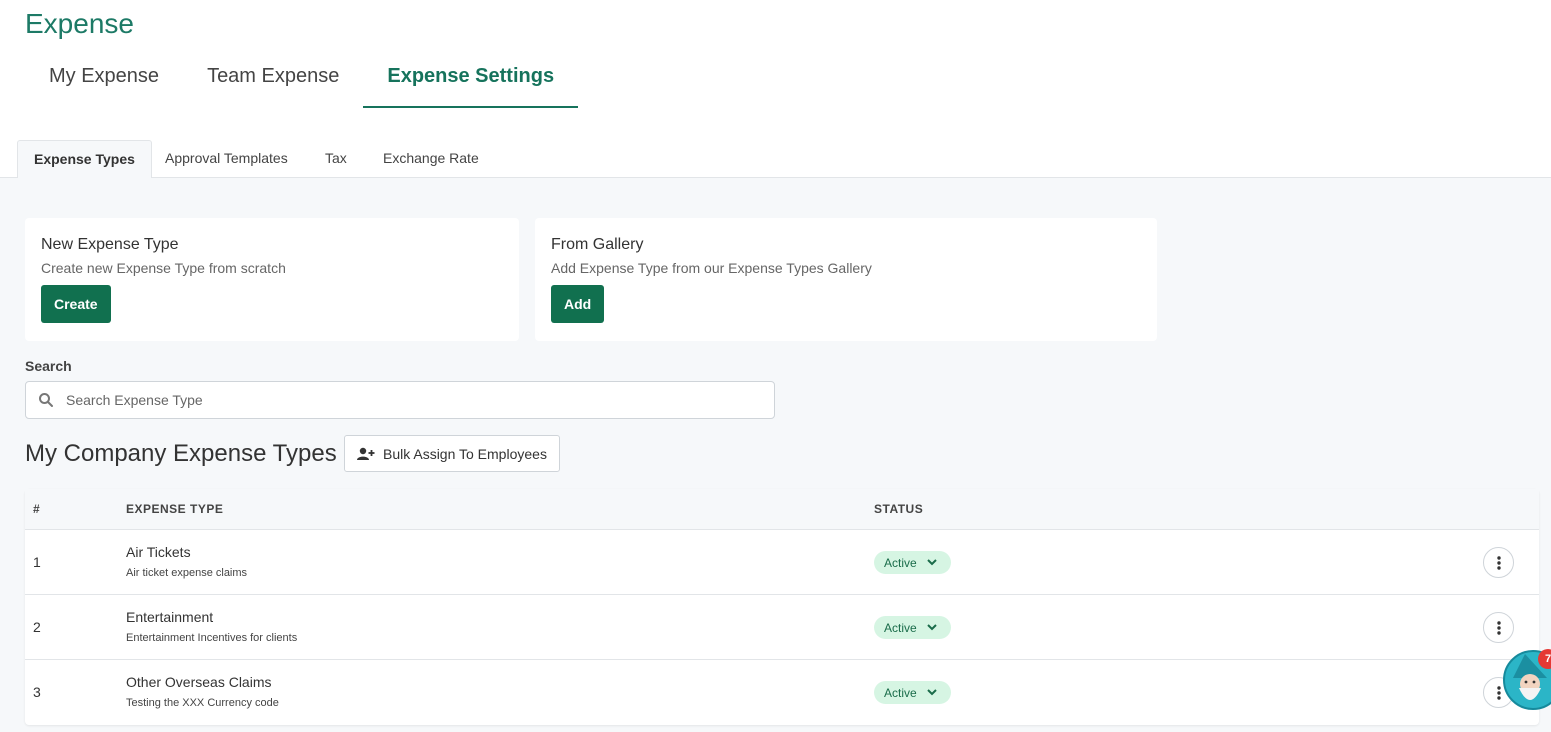  I want to click on subtab-approval-templates: Approval Templates, so click(226, 159).